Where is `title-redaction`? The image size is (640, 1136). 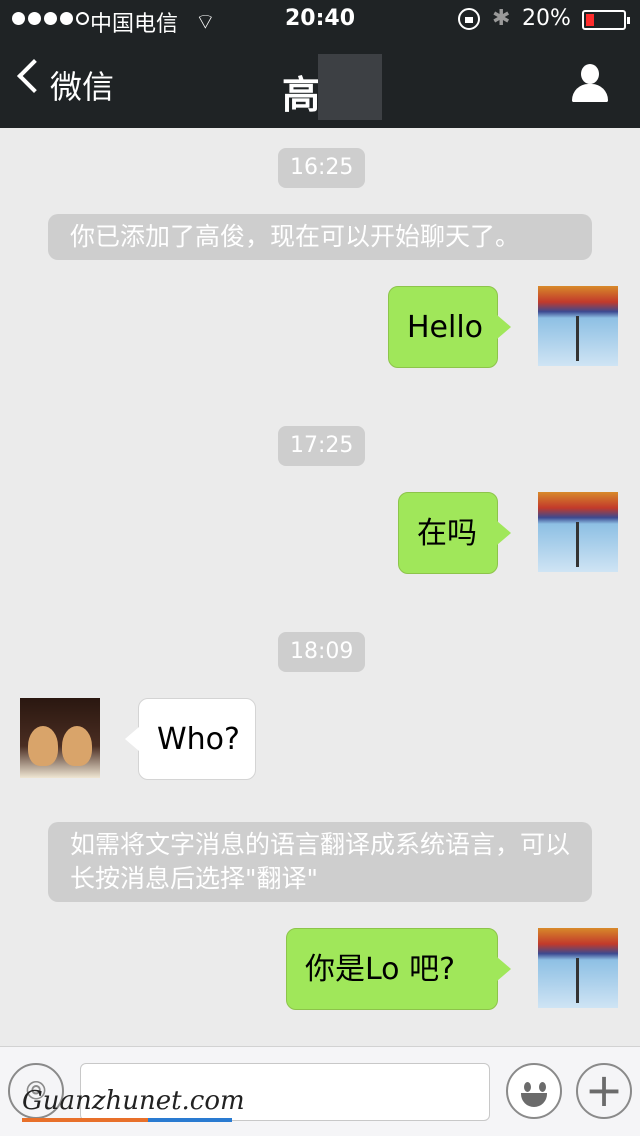
title-redaction is located at coordinates (350, 87).